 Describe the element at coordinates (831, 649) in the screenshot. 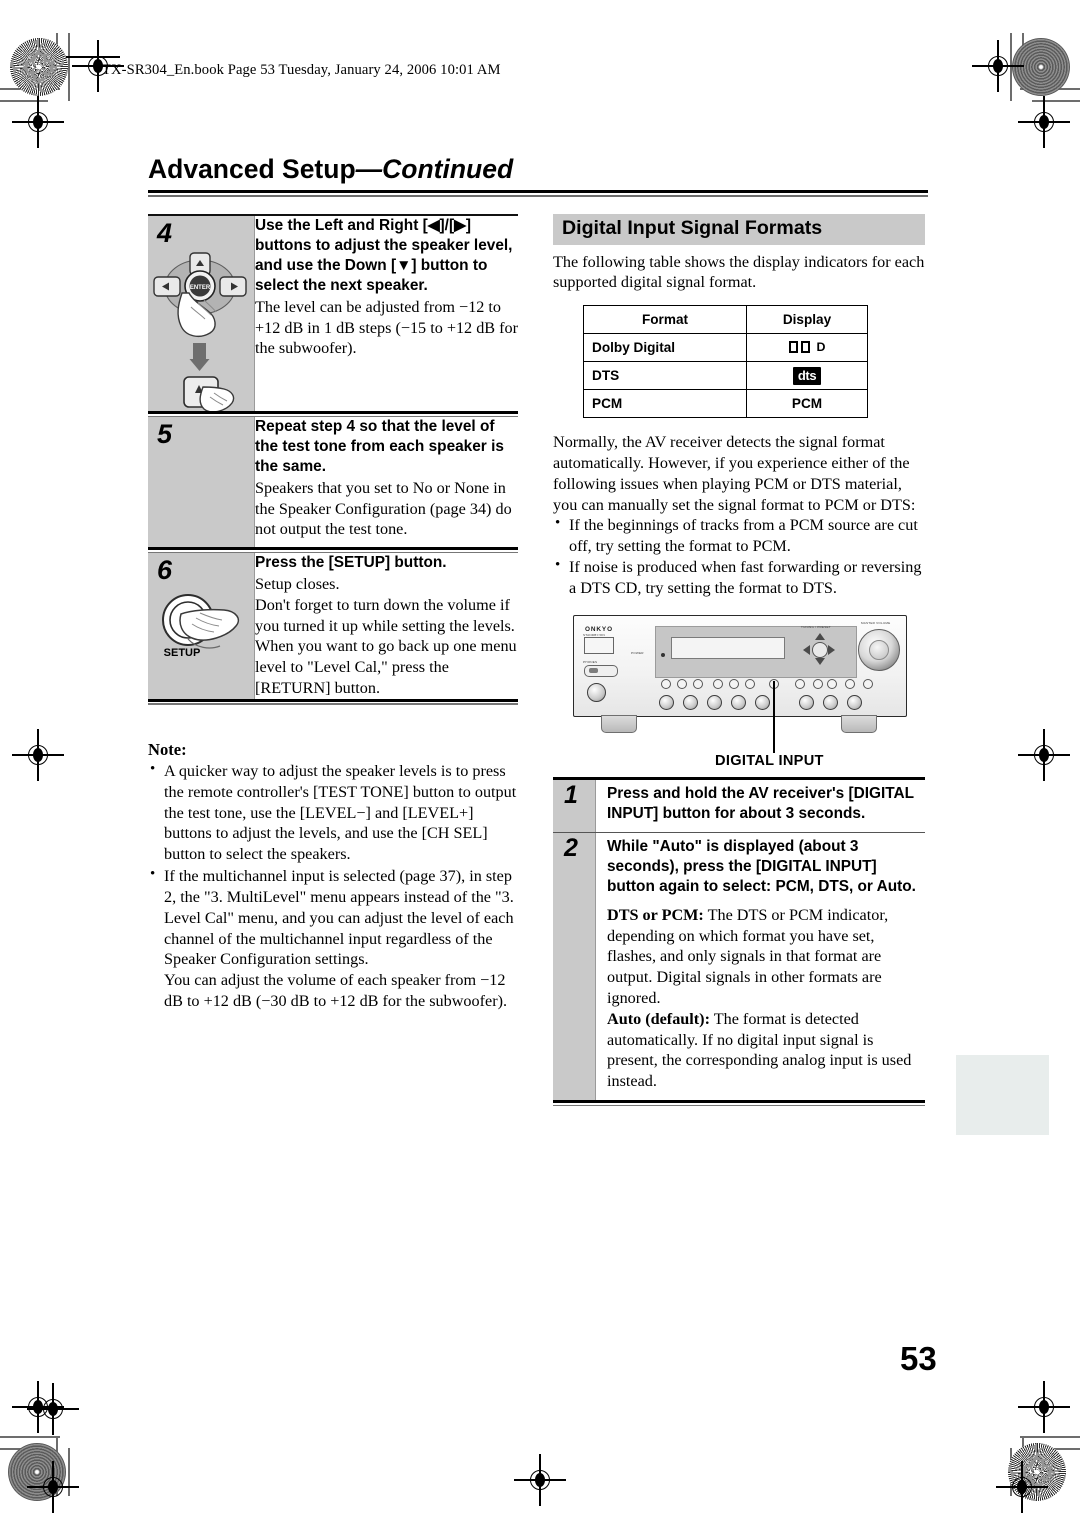

I see `dpad-right-icon` at that location.